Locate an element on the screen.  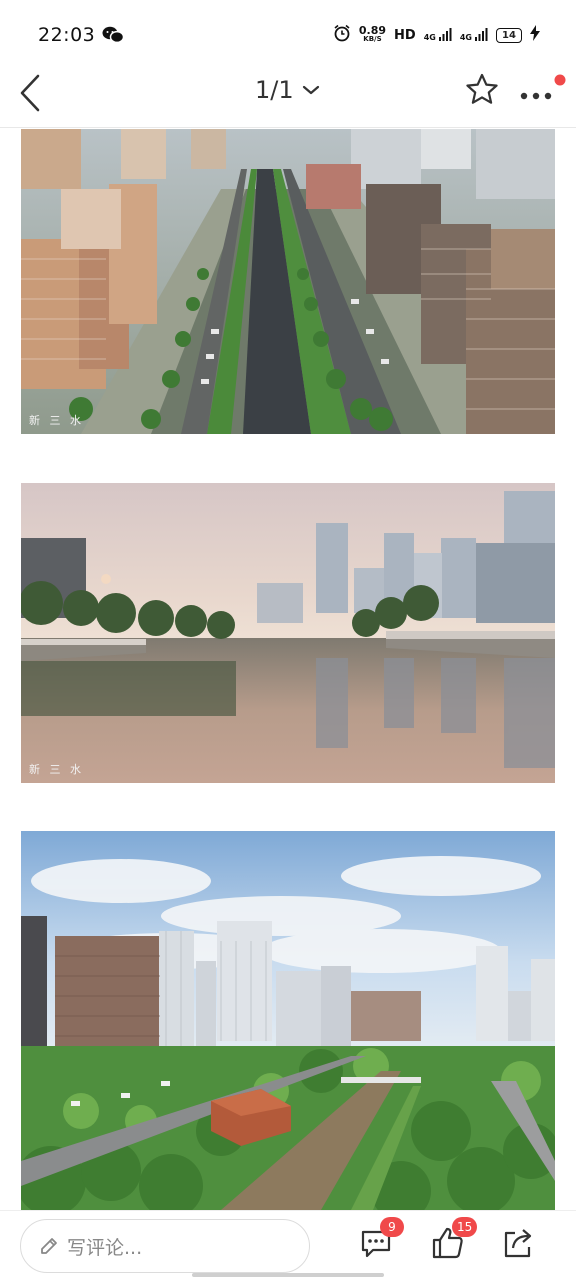
wechat-icon is located at coordinates (113, 35).